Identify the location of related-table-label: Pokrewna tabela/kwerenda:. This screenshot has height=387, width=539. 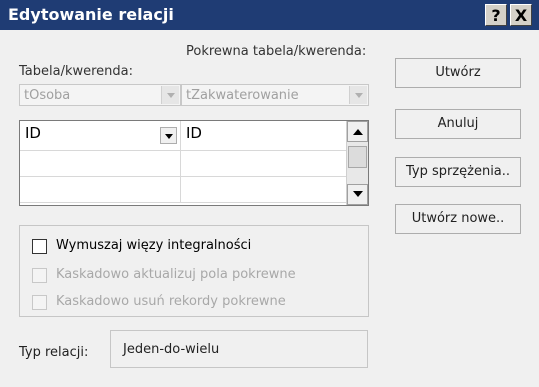
(276, 51).